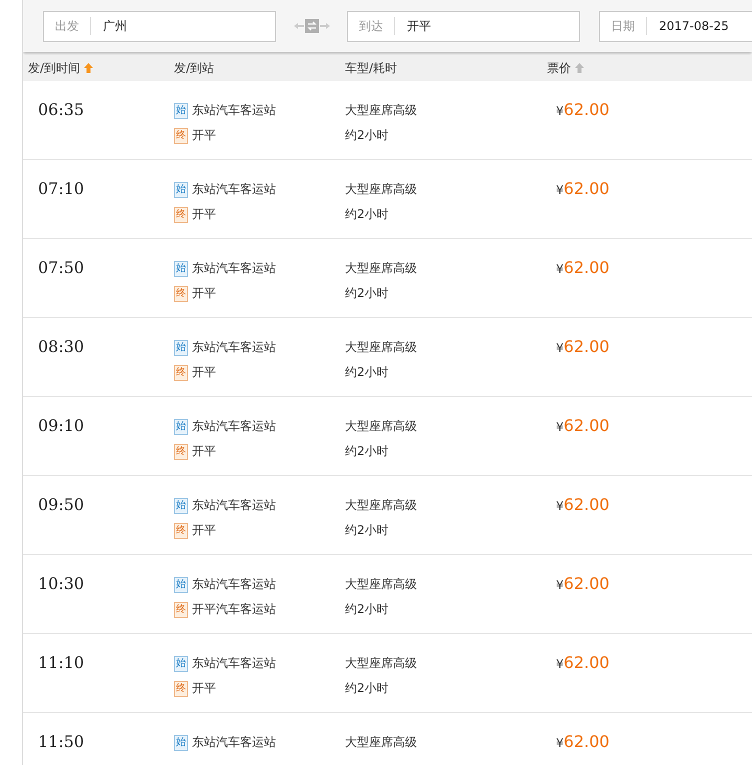  What do you see at coordinates (387, 594) in the screenshot?
I see `schedule-row: 10:30 始 东站汽车客运站 终 开平汽车客运站 大型座席高级 约2小时 ¥62.00` at bounding box center [387, 594].